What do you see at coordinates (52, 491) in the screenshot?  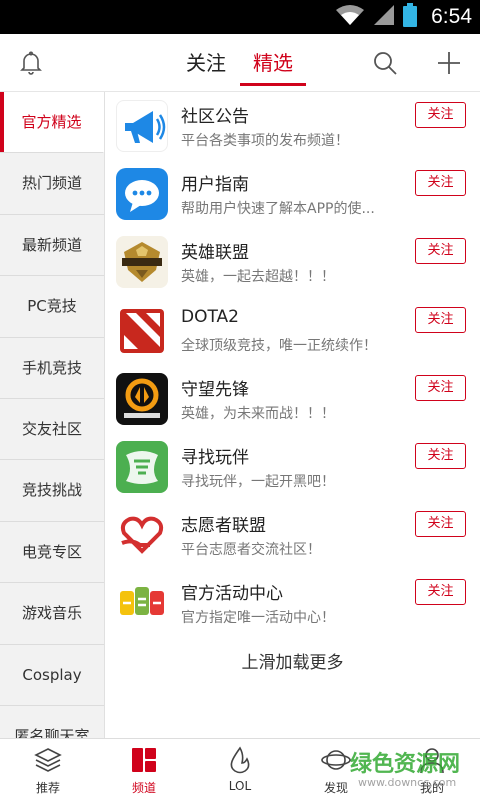 I see `sidebar-item-challenge: 竞技挑战` at bounding box center [52, 491].